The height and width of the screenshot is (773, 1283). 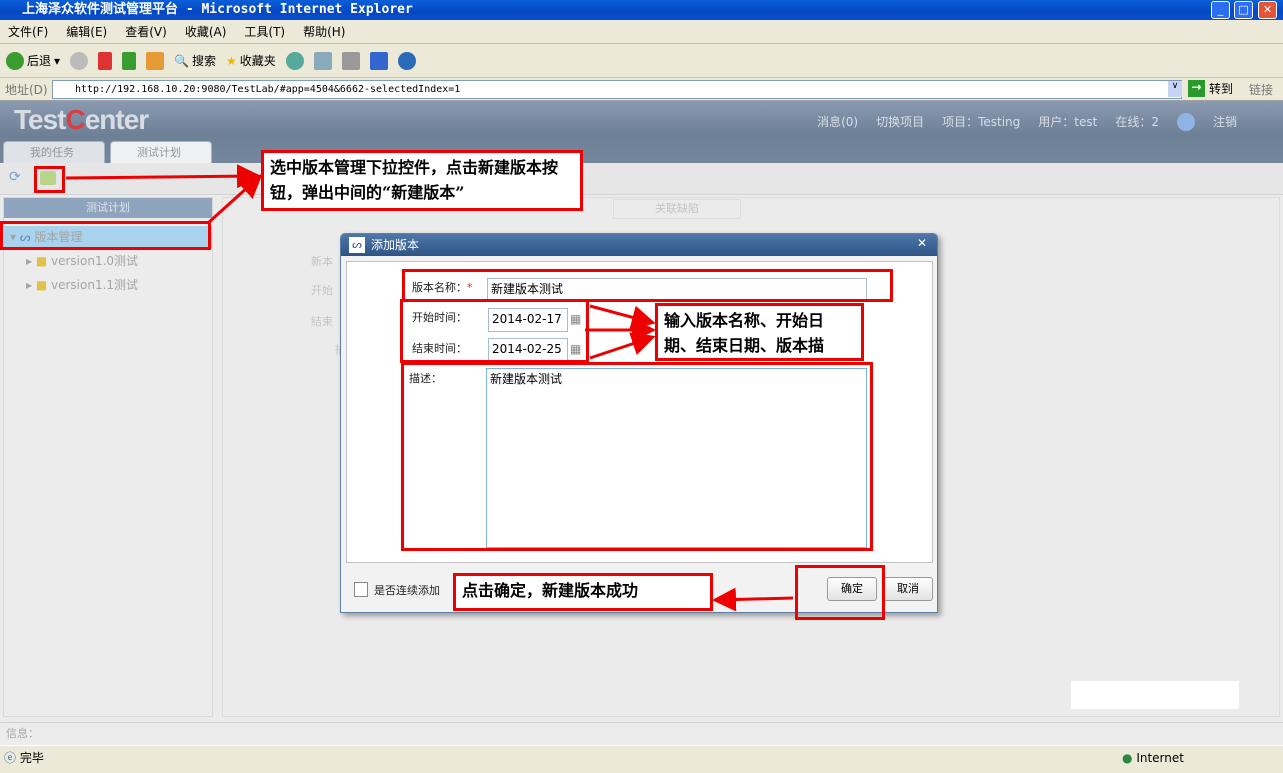 What do you see at coordinates (583, 592) in the screenshot?
I see `annotation-callout: 点击确定，新建版本成功` at bounding box center [583, 592].